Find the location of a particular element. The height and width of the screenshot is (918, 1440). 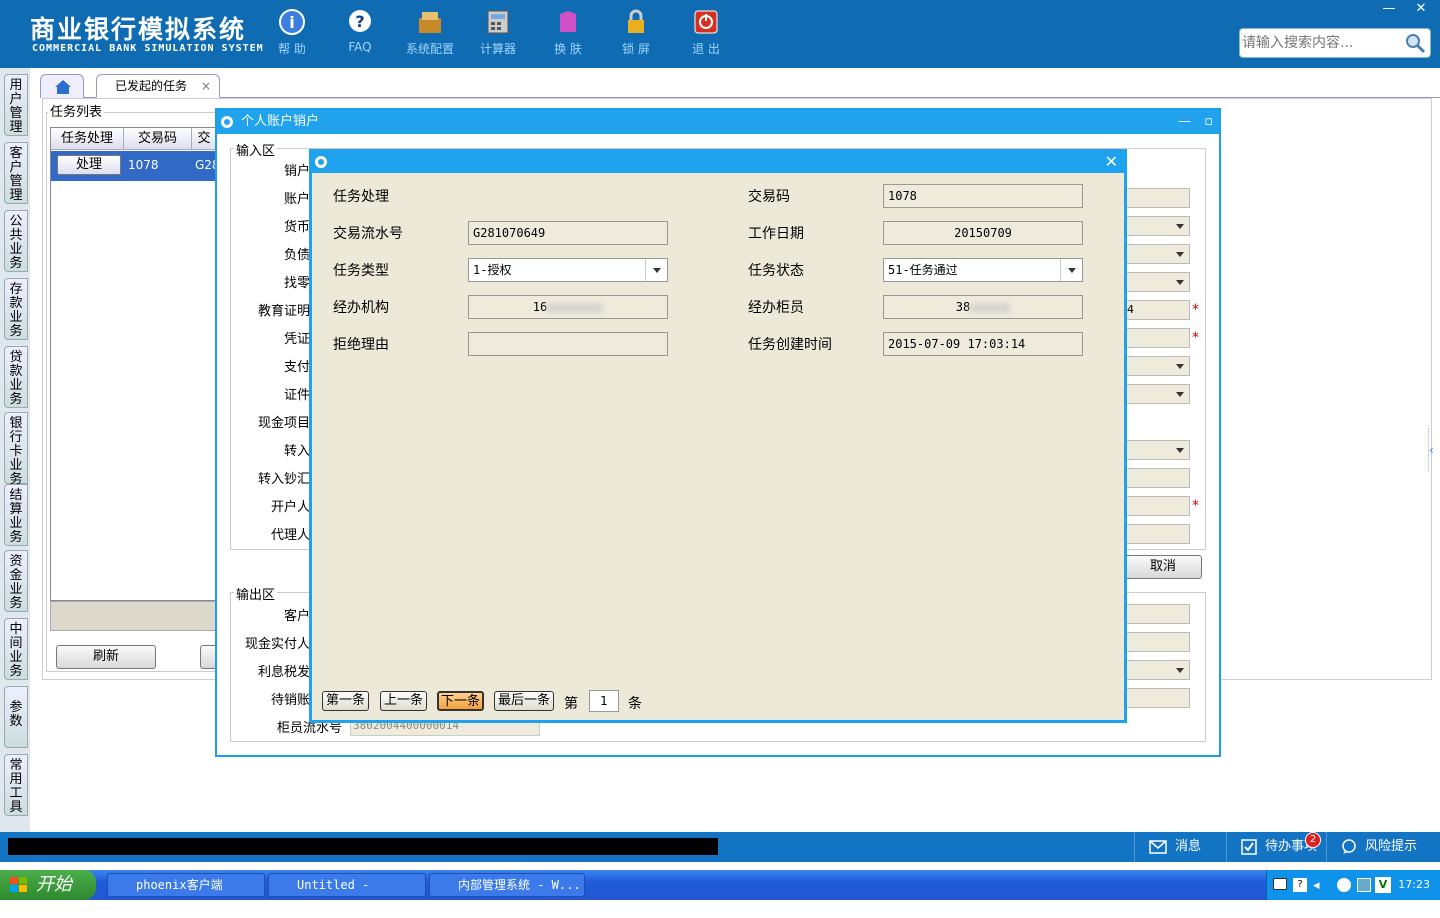

collapse-handle: ‹ is located at coordinates (1433, 450).